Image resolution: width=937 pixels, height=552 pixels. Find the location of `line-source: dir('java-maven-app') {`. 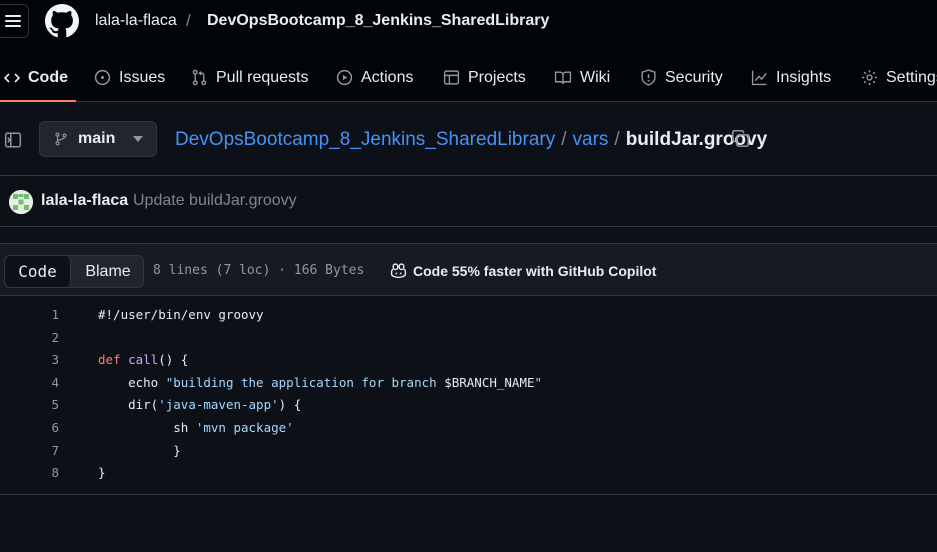

line-source: dir('java-maven-app') { is located at coordinates (199, 405).